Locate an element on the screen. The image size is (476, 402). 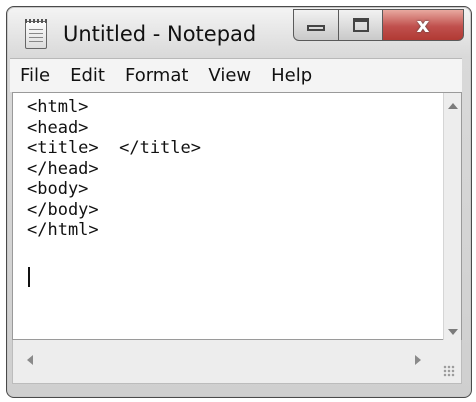
resize-grip-icon is located at coordinates (449, 371).